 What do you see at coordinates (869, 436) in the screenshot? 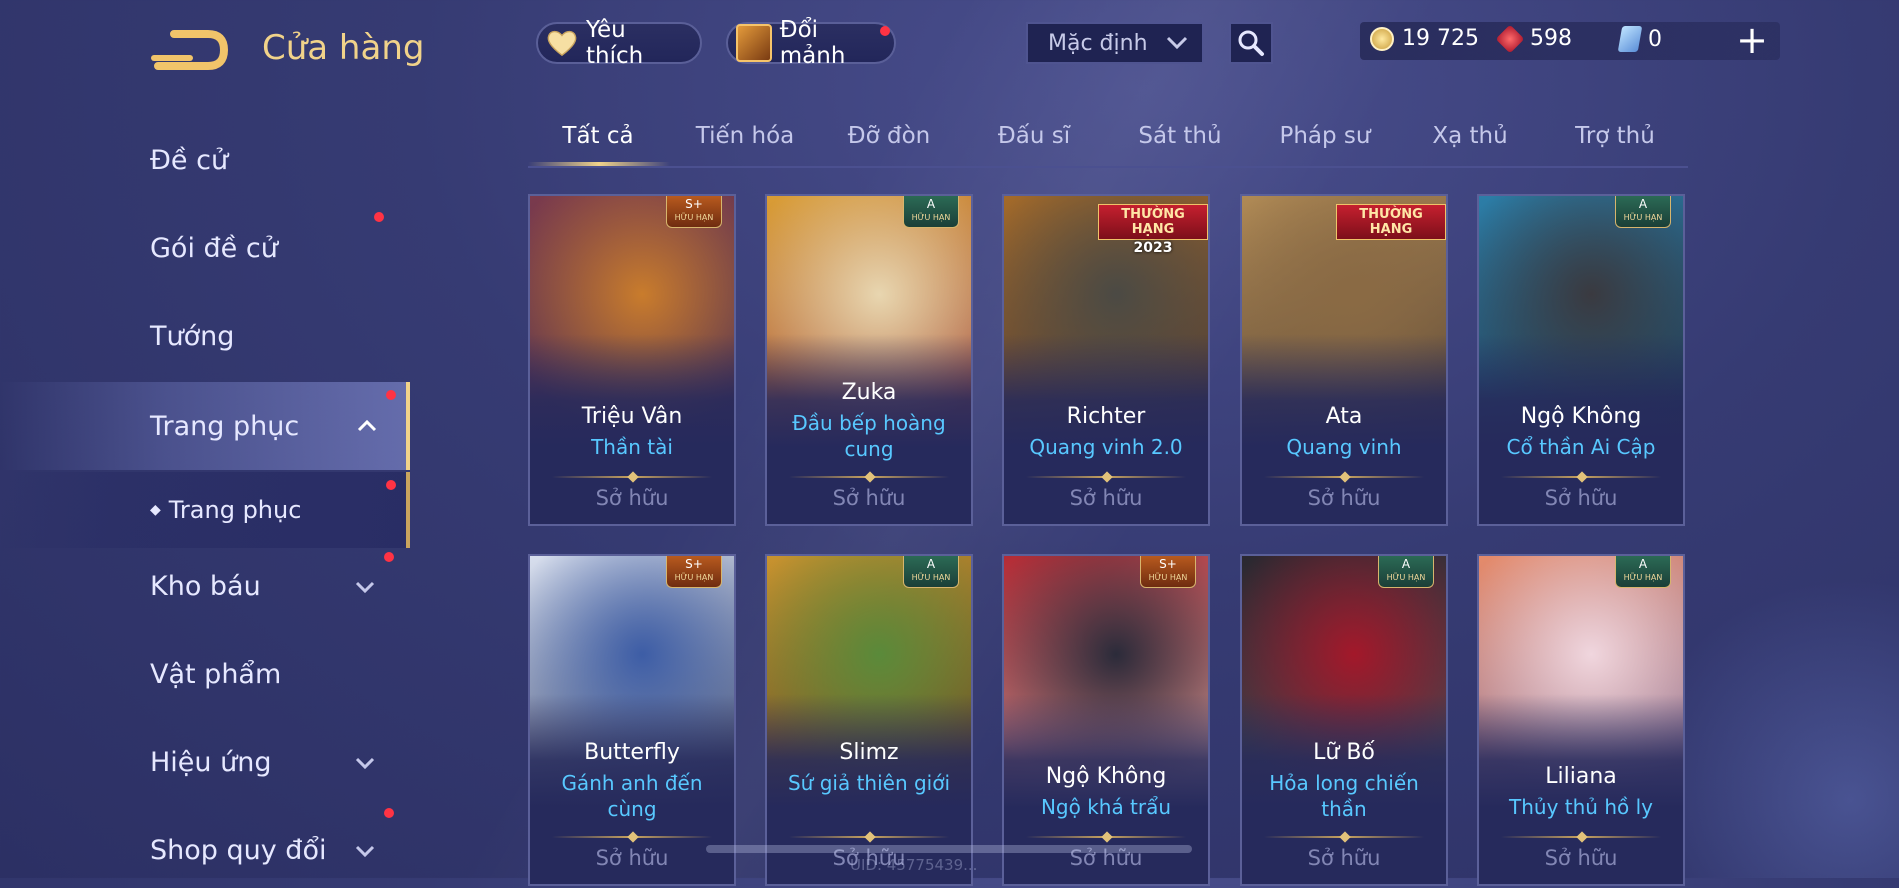
I see `skin-name: Đầu bếp hoàng cung` at bounding box center [869, 436].